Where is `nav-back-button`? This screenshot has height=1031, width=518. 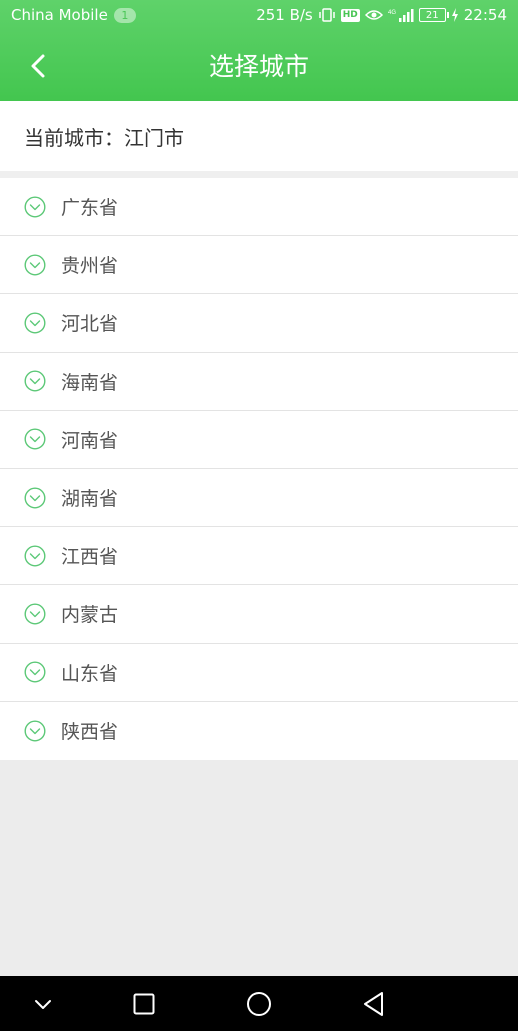
nav-back-button is located at coordinates (374, 1004).